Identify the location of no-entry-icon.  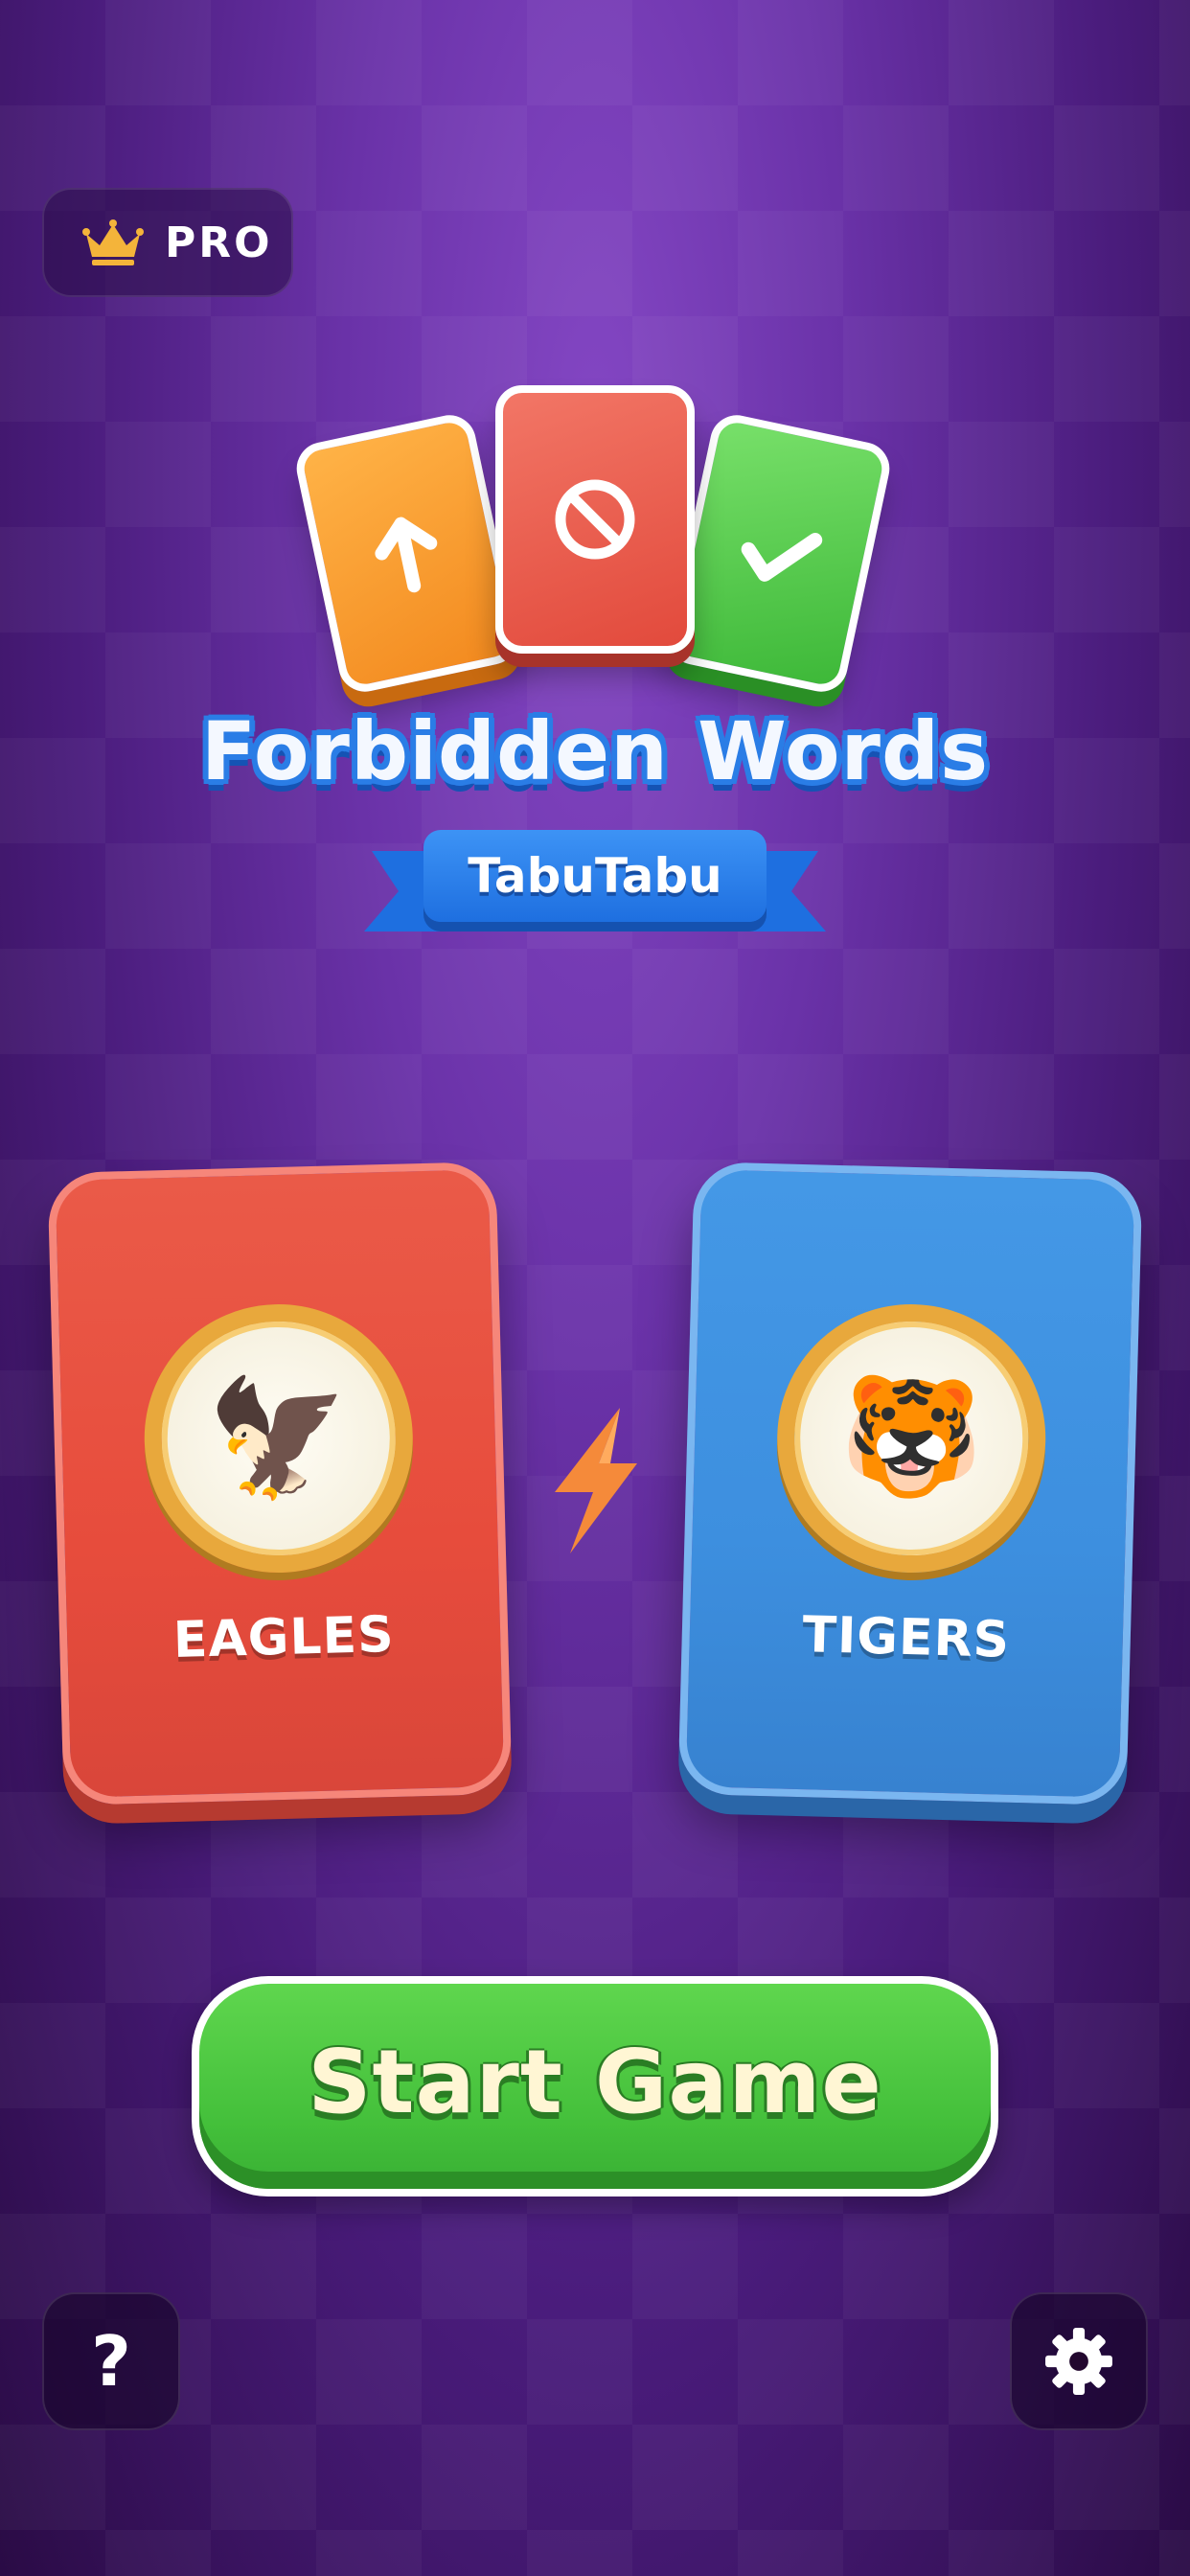
(595, 519).